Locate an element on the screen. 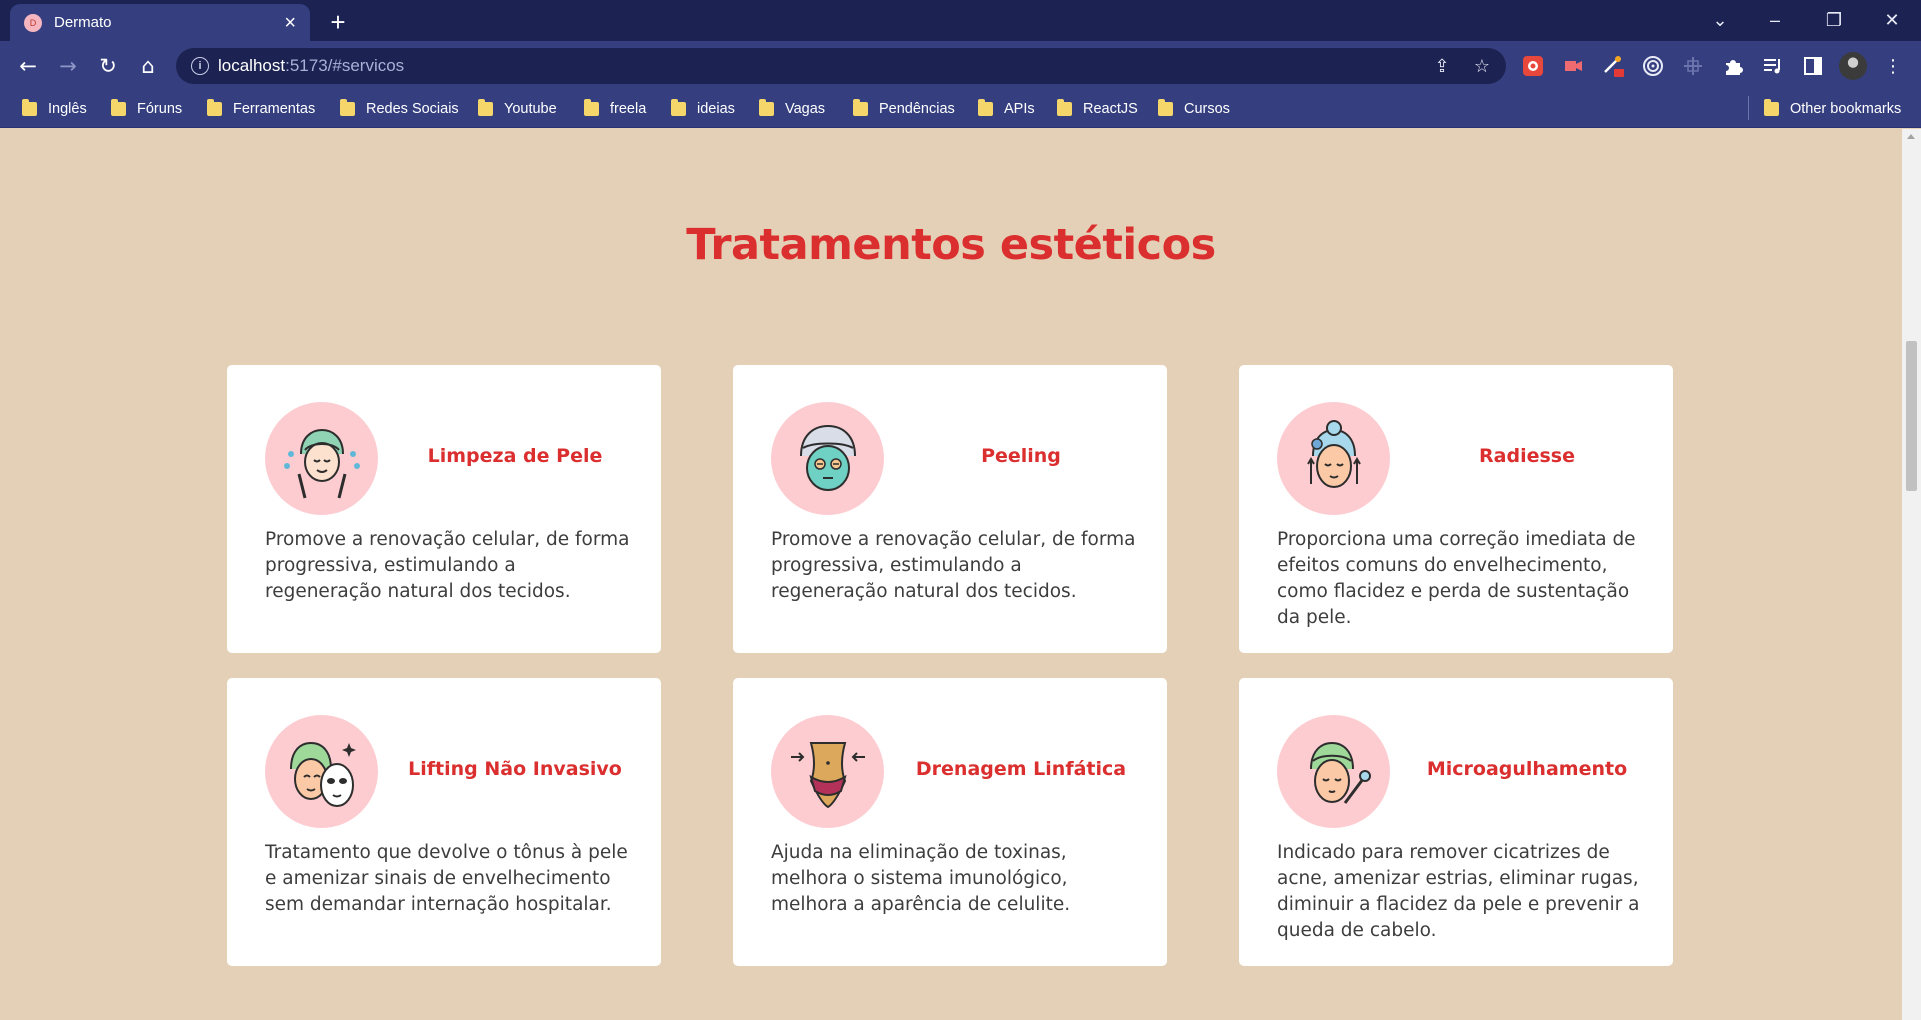 The height and width of the screenshot is (1020, 1921). body-drainage-icon is located at coordinates (827, 771).